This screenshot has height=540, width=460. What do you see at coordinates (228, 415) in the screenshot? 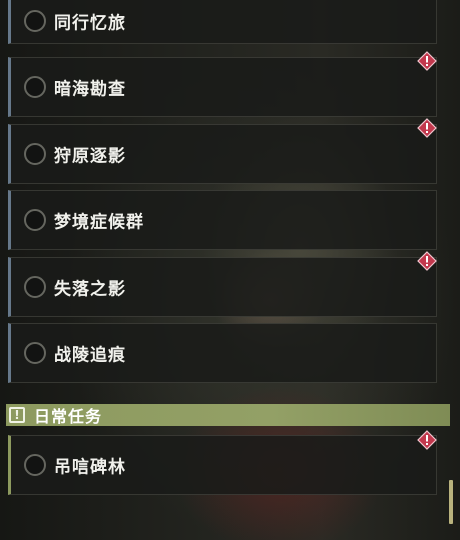
I see `section-header-daily: ! 日常任务` at bounding box center [228, 415].